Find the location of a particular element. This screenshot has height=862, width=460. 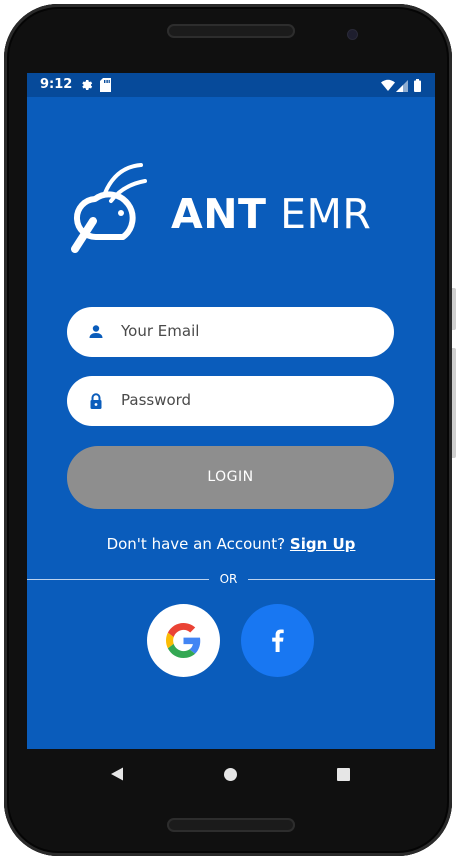

signal-icon is located at coordinates (402, 86).